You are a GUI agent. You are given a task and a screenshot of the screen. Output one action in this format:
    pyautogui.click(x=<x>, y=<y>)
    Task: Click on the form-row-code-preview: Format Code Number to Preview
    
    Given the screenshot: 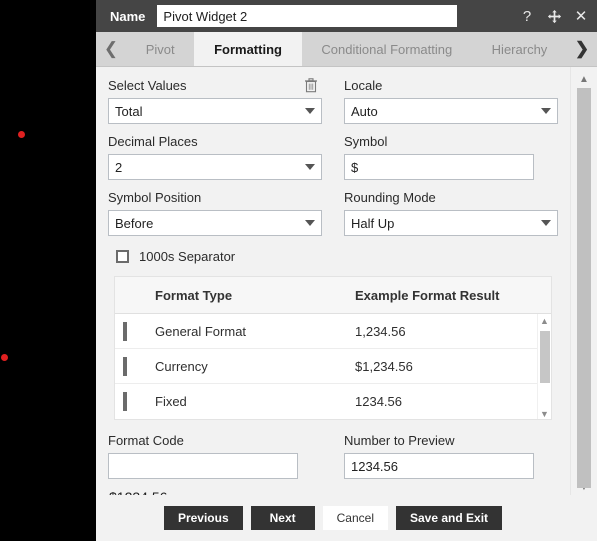 What is the action you would take?
    pyautogui.click(x=333, y=455)
    